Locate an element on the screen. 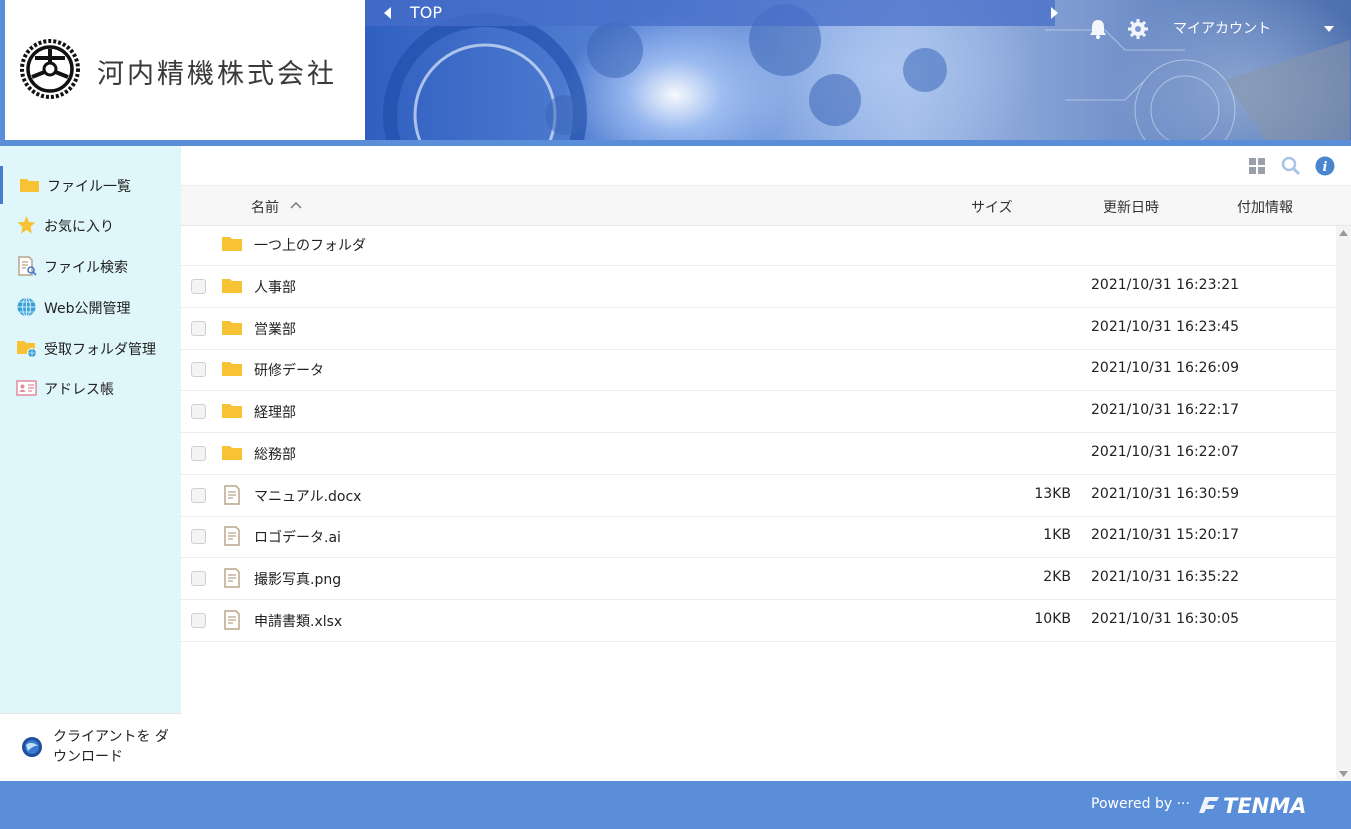 The width and height of the screenshot is (1351, 829). scroll-up-arrow-icon is located at coordinates (1343, 233).